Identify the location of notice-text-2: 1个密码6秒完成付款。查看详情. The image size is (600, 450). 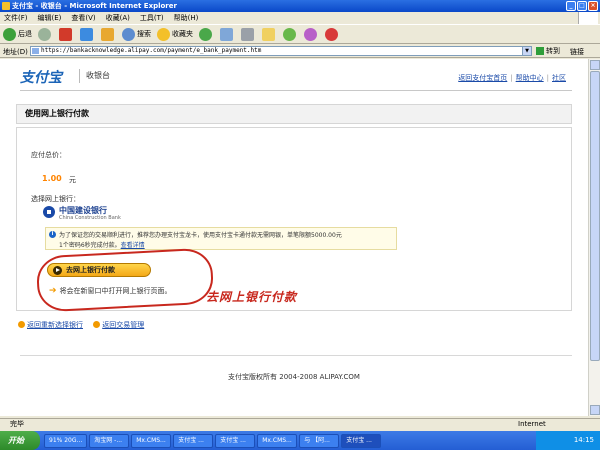
(102, 244).